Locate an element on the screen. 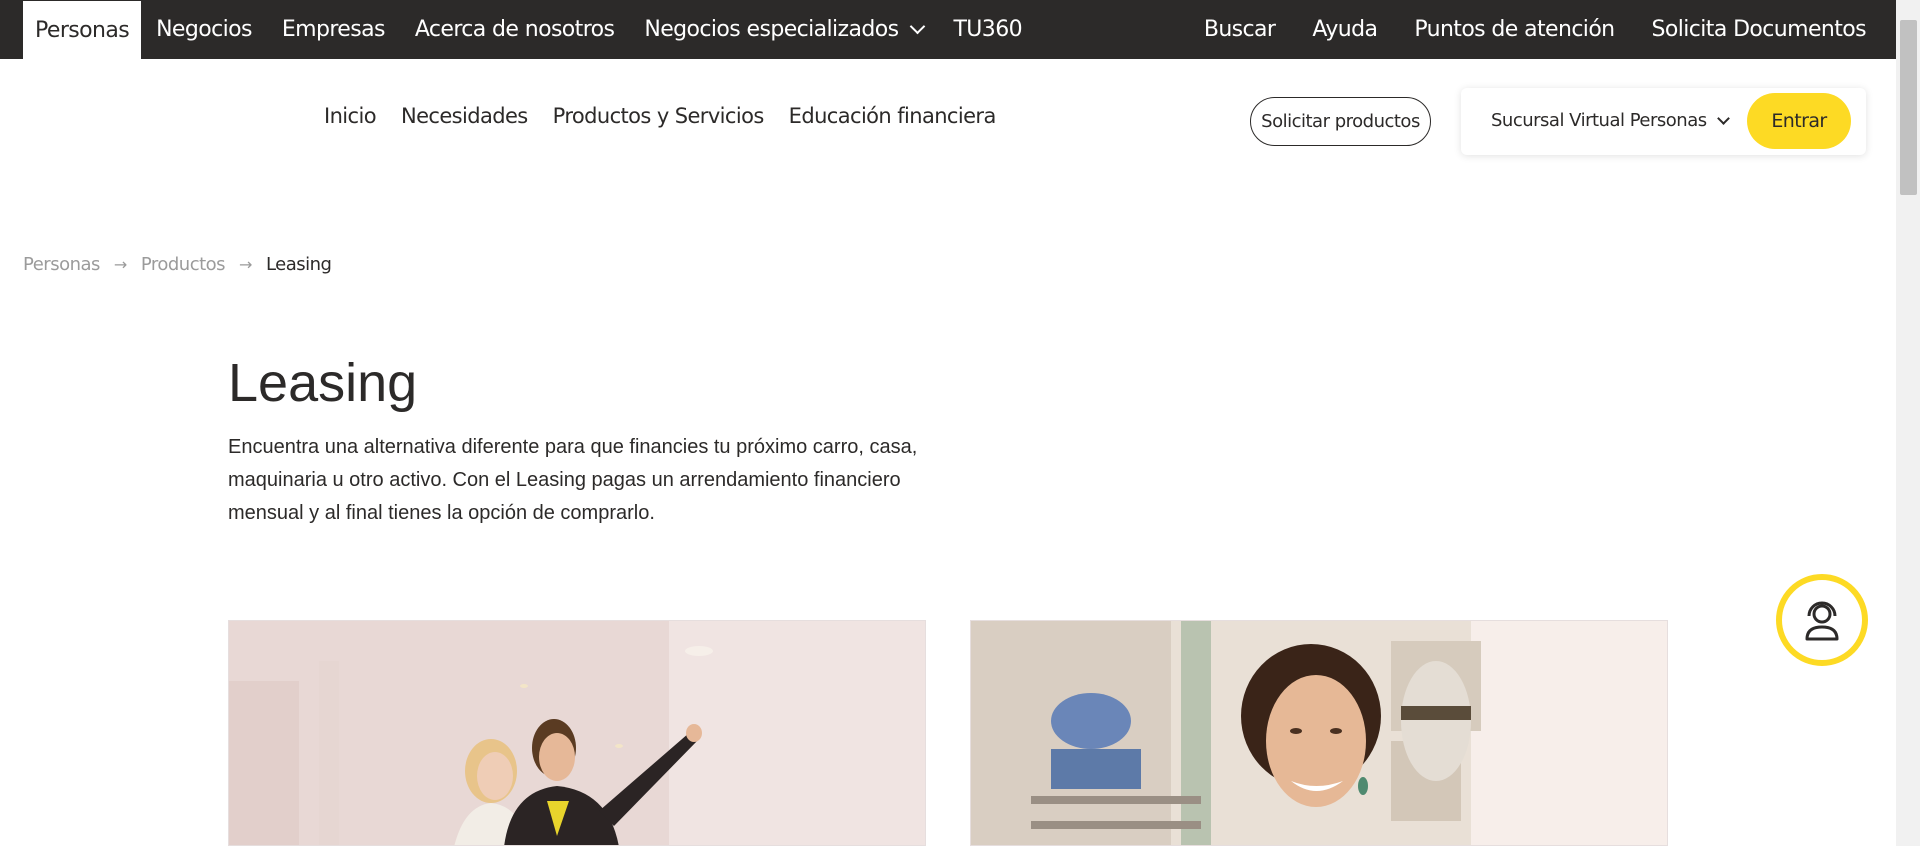 The image size is (1920, 846). breadcrumb: Personas → Productos → Leasing is located at coordinates (177, 264).